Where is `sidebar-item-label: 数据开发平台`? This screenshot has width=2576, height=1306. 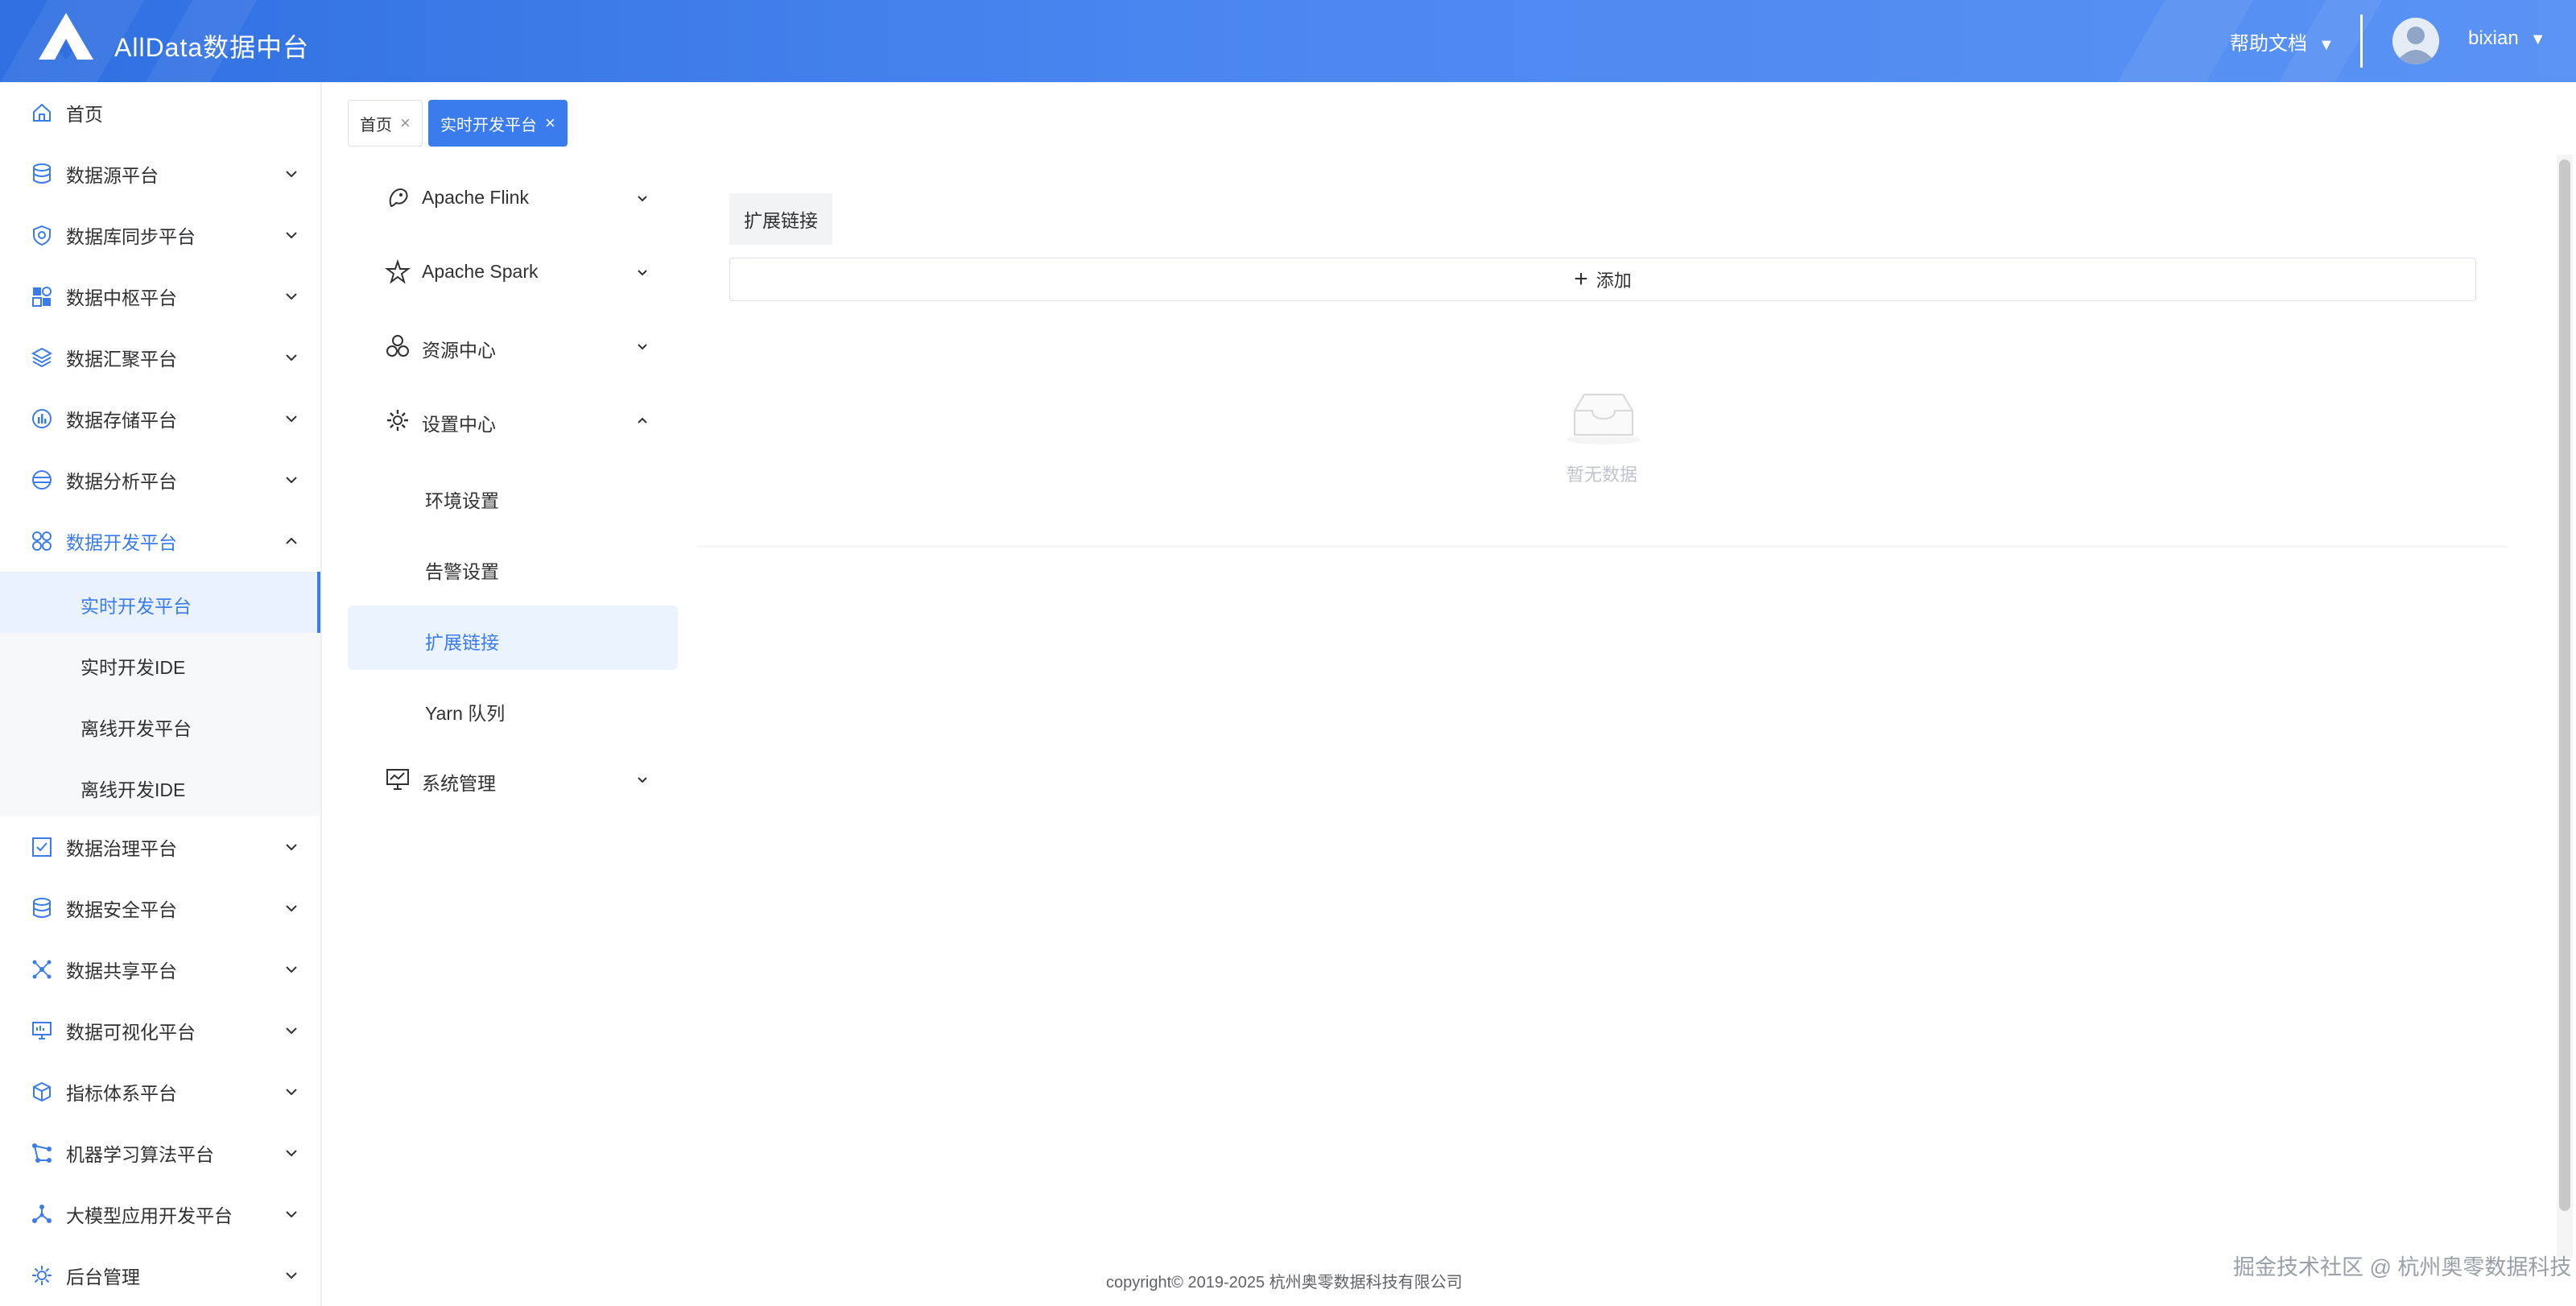
sidebar-item-label: 数据开发平台 is located at coordinates (121, 542).